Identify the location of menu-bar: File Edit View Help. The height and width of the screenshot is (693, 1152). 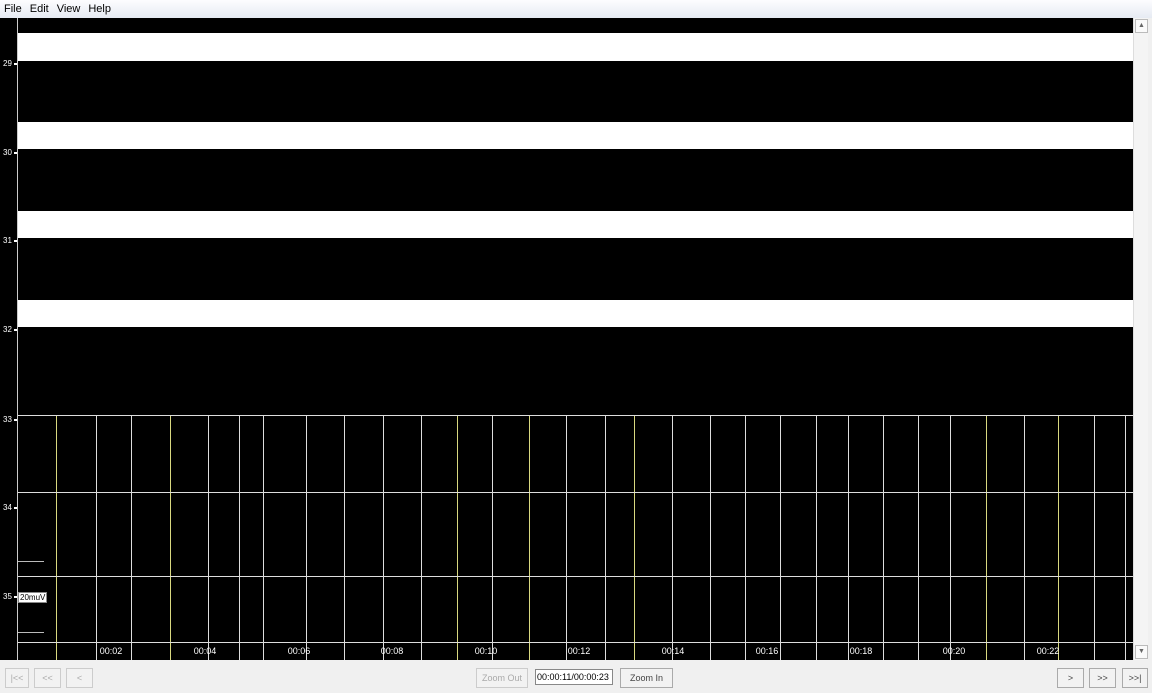
(576, 9).